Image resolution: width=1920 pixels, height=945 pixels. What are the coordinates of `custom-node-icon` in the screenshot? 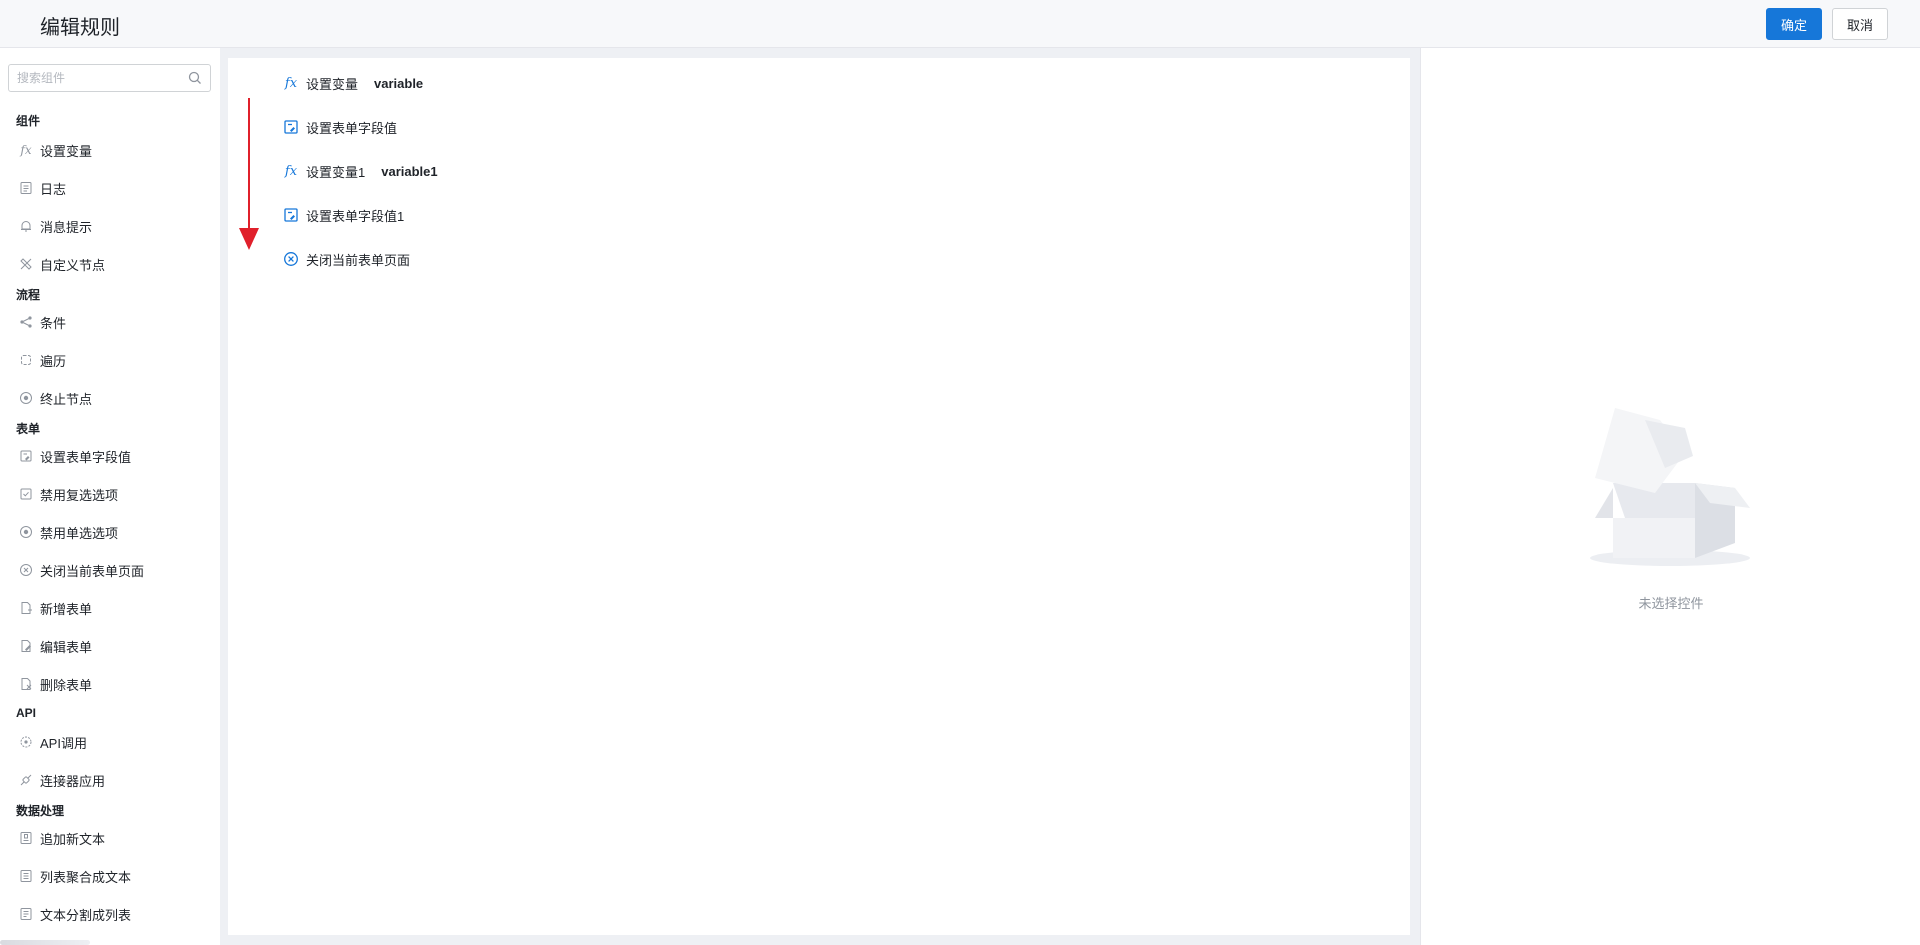 It's located at (26, 264).